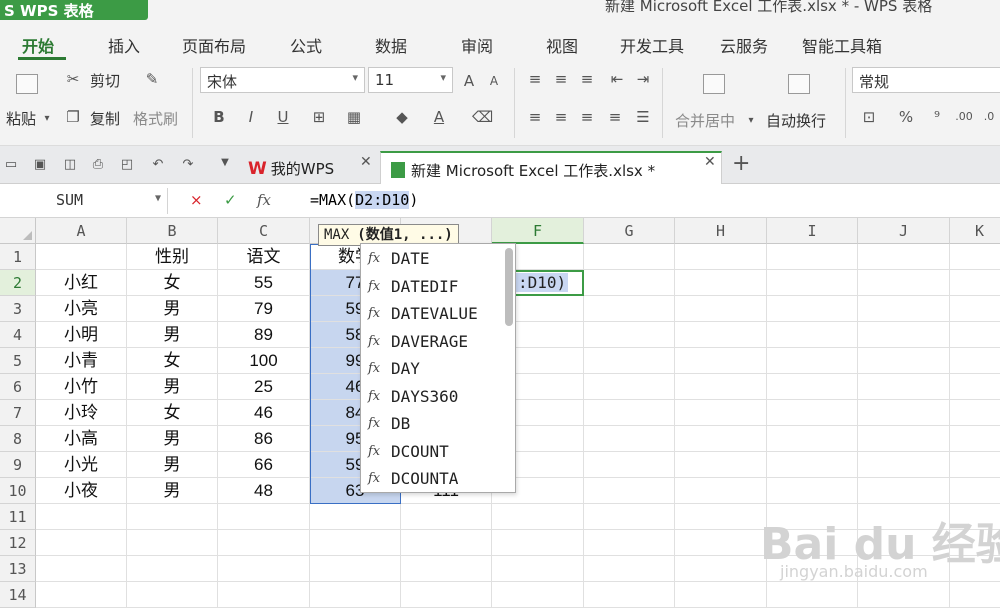  What do you see at coordinates (11, 164) in the screenshot?
I see `folder-icon: ▭` at bounding box center [11, 164].